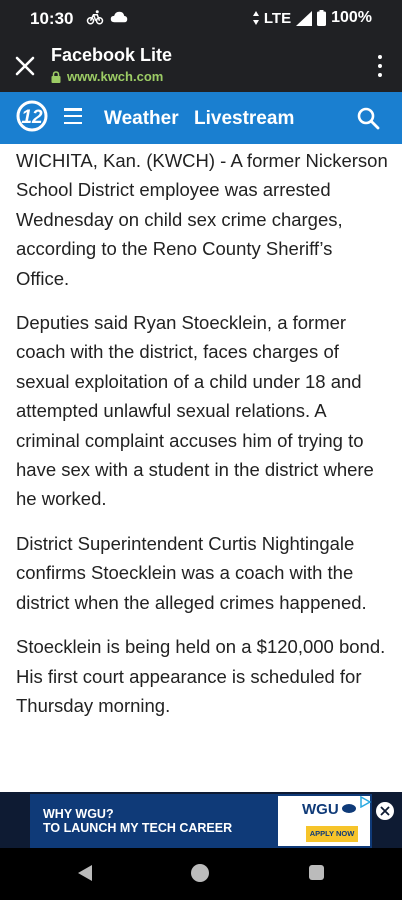 The width and height of the screenshot is (402, 900). I want to click on nav-link-livestream: Livestream, so click(244, 119).